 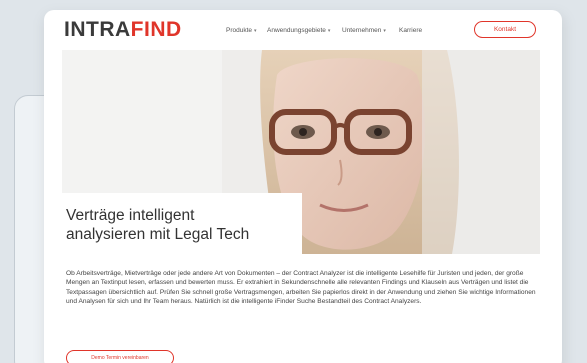 I want to click on nav-item-karriere: Karriere, so click(x=410, y=30).